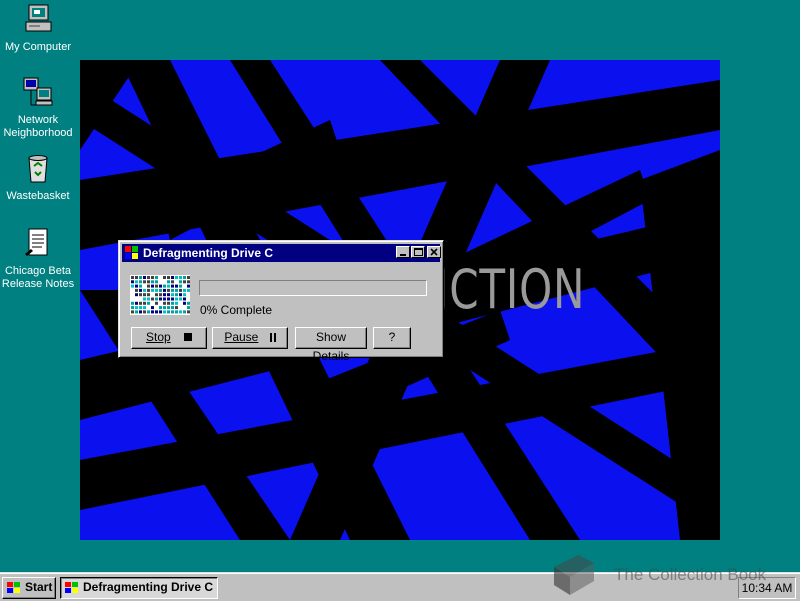 The image size is (800, 601). I want to click on progress-bar, so click(313, 288).